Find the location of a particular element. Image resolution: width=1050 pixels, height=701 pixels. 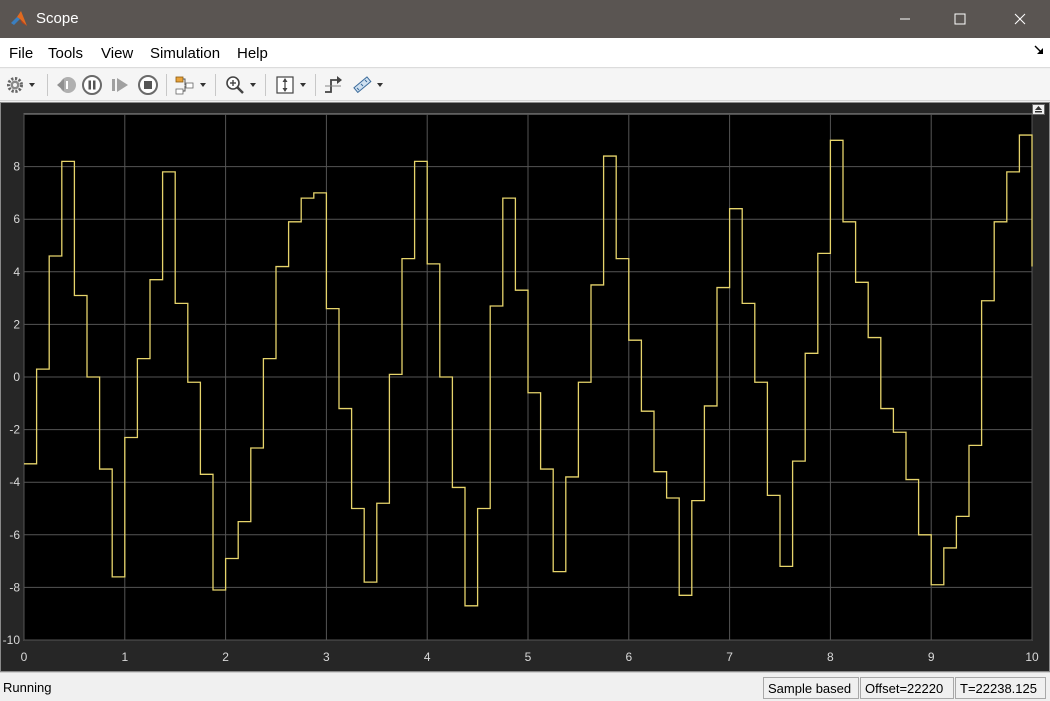

close-button is located at coordinates (1020, 19).